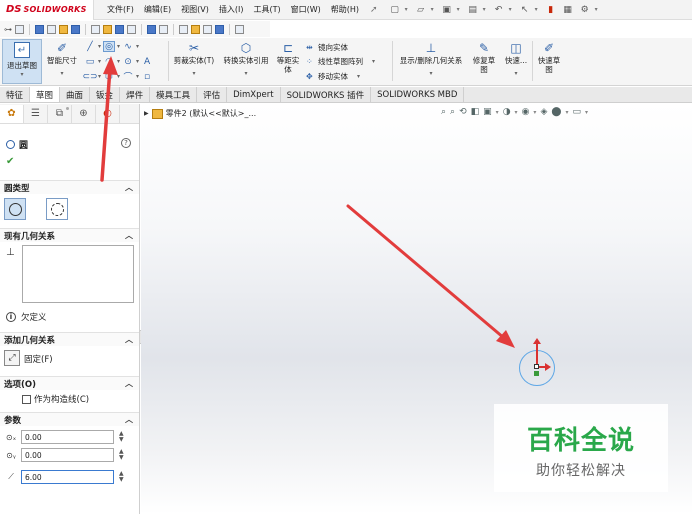 This screenshot has height=514, width=692. Describe the element at coordinates (463, 112) in the screenshot. I see `previous-view-icon: ⟲` at that location.